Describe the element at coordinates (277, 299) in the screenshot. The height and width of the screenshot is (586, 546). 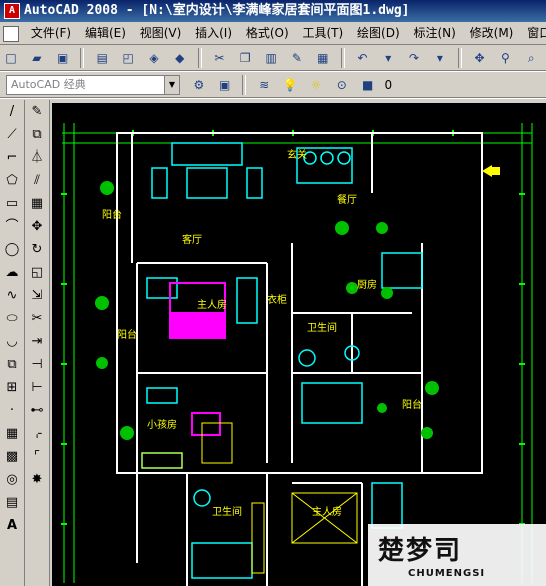
I see `room-label: 衣柜` at that location.